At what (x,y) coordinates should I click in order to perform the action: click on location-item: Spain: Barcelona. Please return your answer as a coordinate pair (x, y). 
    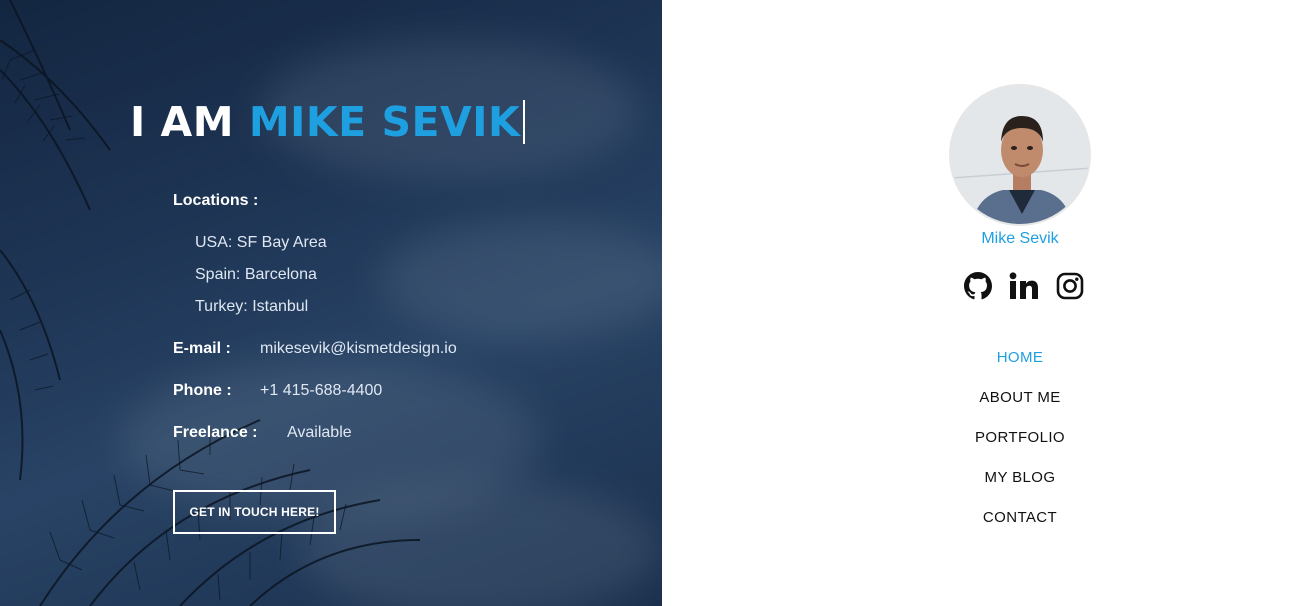
    Looking at the image, I should click on (256, 274).